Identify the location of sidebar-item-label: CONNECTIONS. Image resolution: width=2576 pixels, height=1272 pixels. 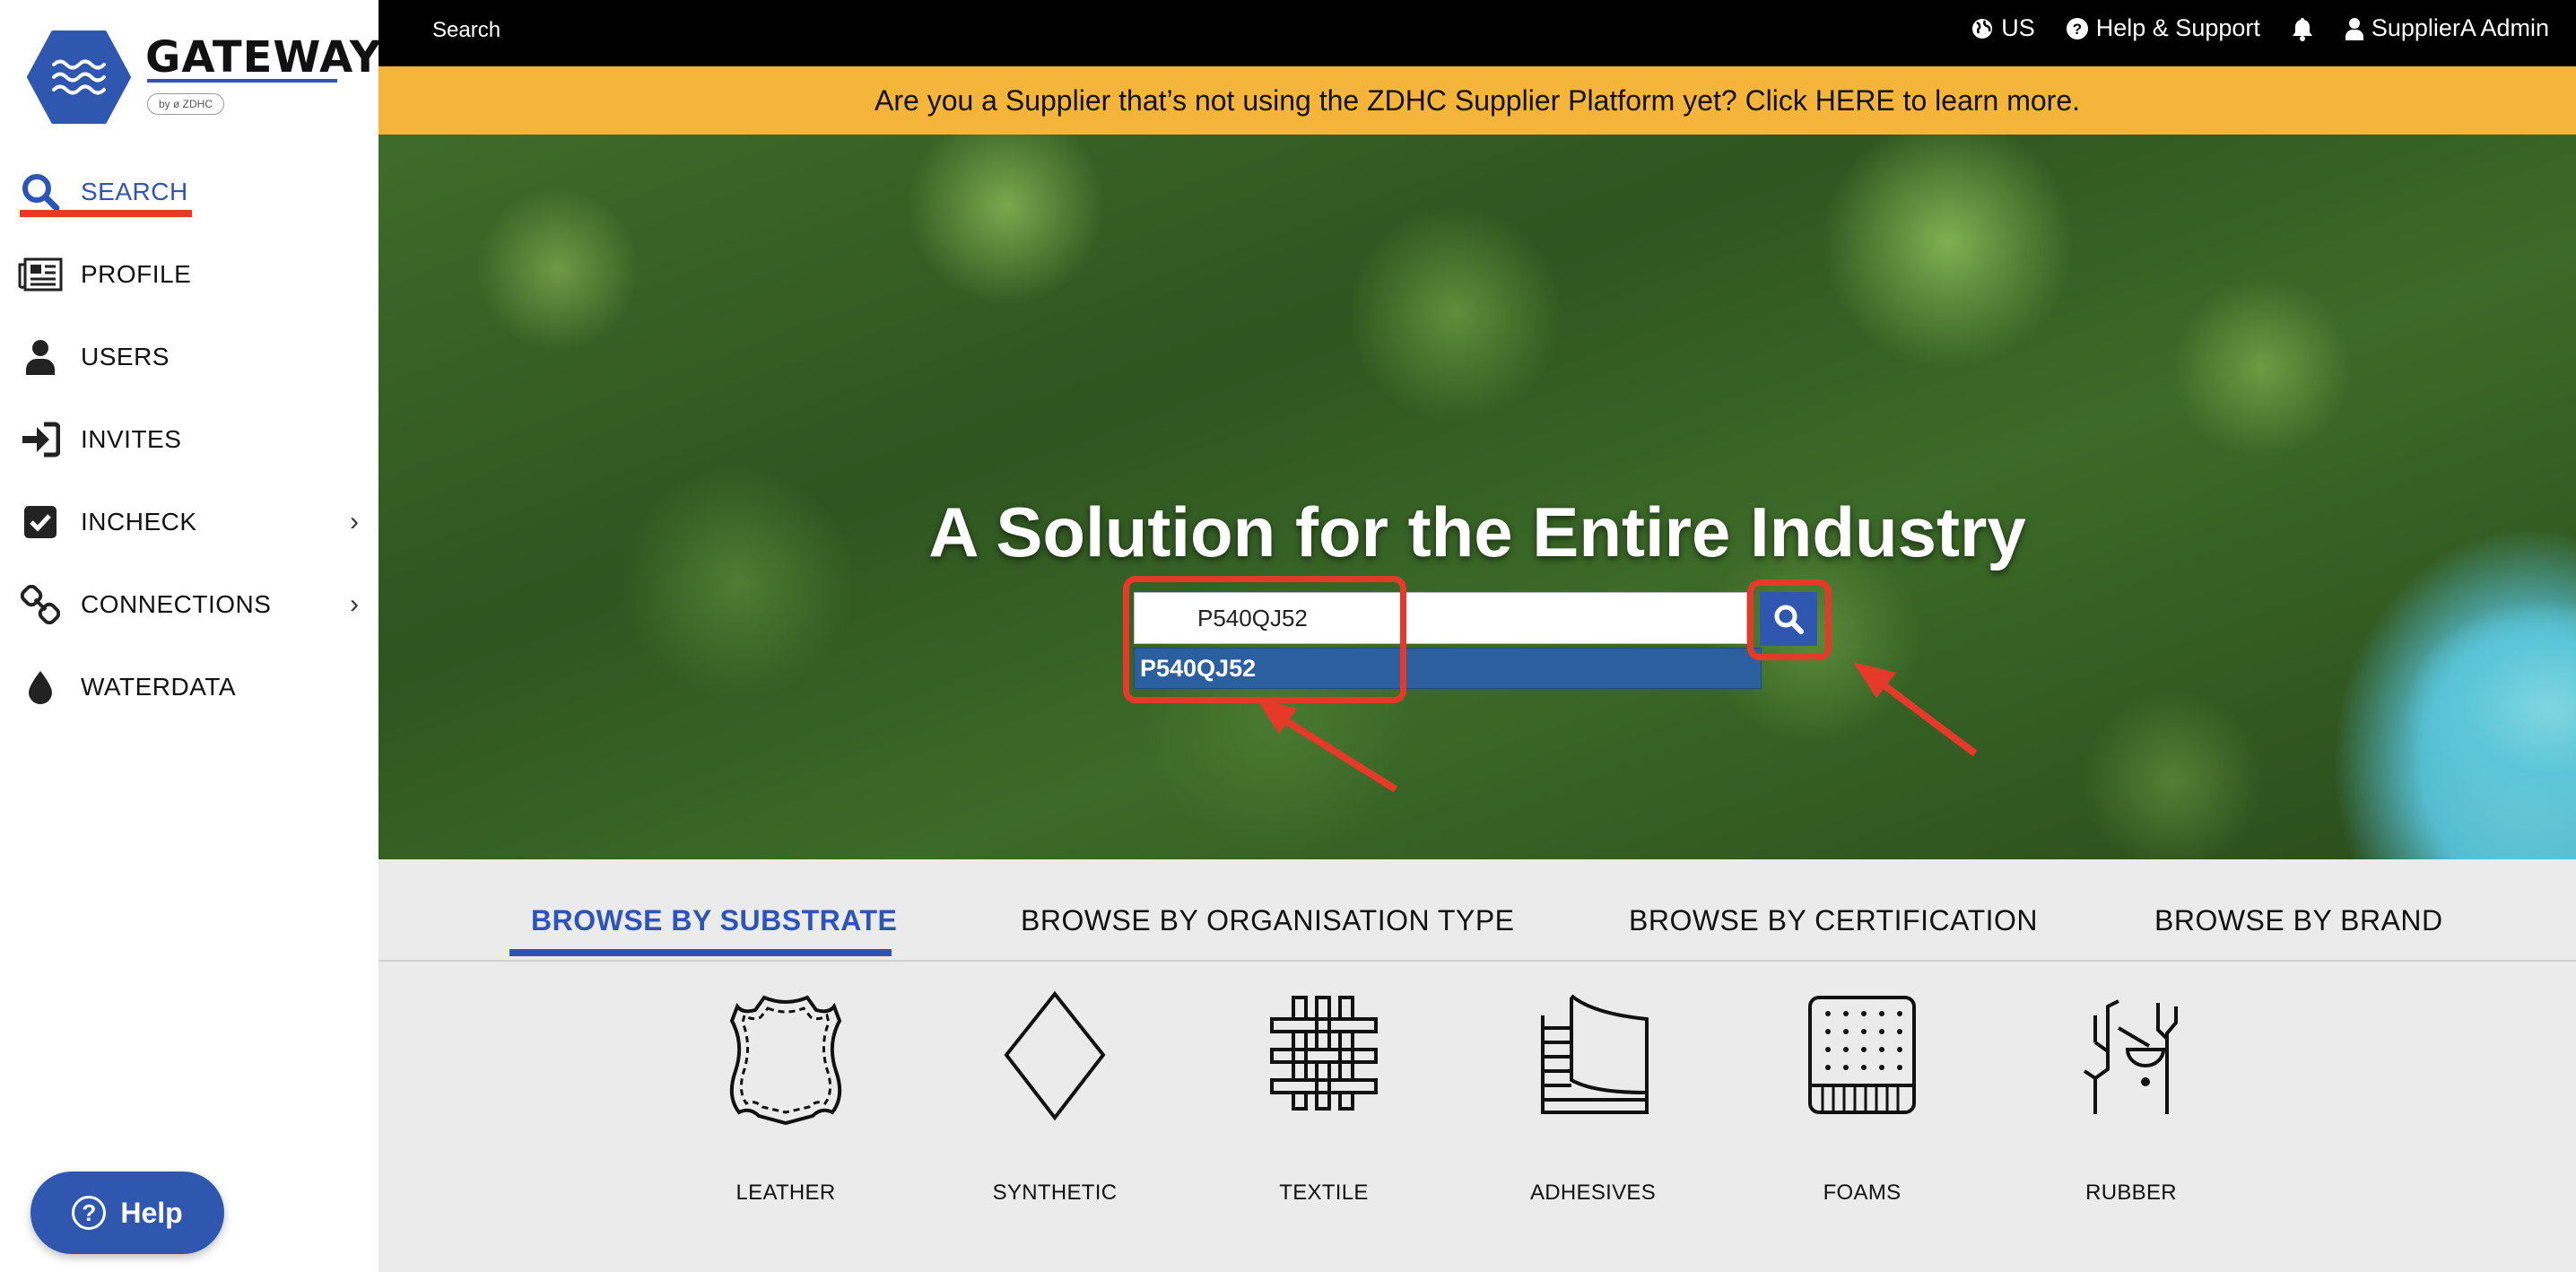
(176, 604).